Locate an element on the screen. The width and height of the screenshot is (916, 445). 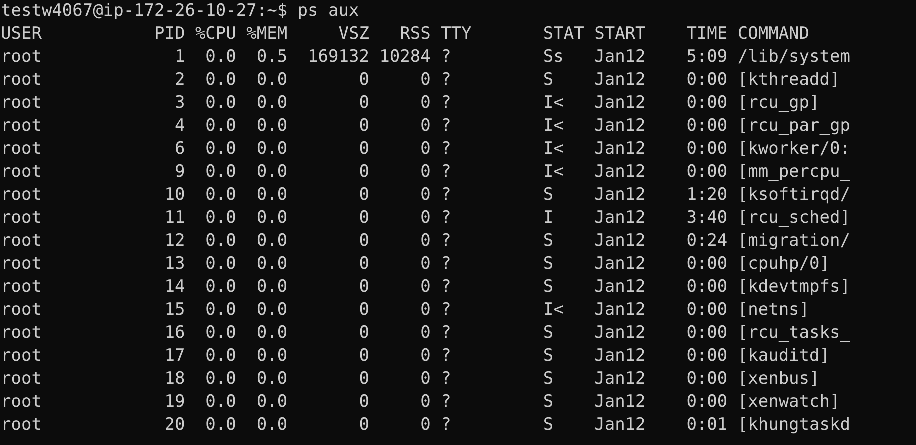
table-cell: /lib/system is located at coordinates (794, 57).